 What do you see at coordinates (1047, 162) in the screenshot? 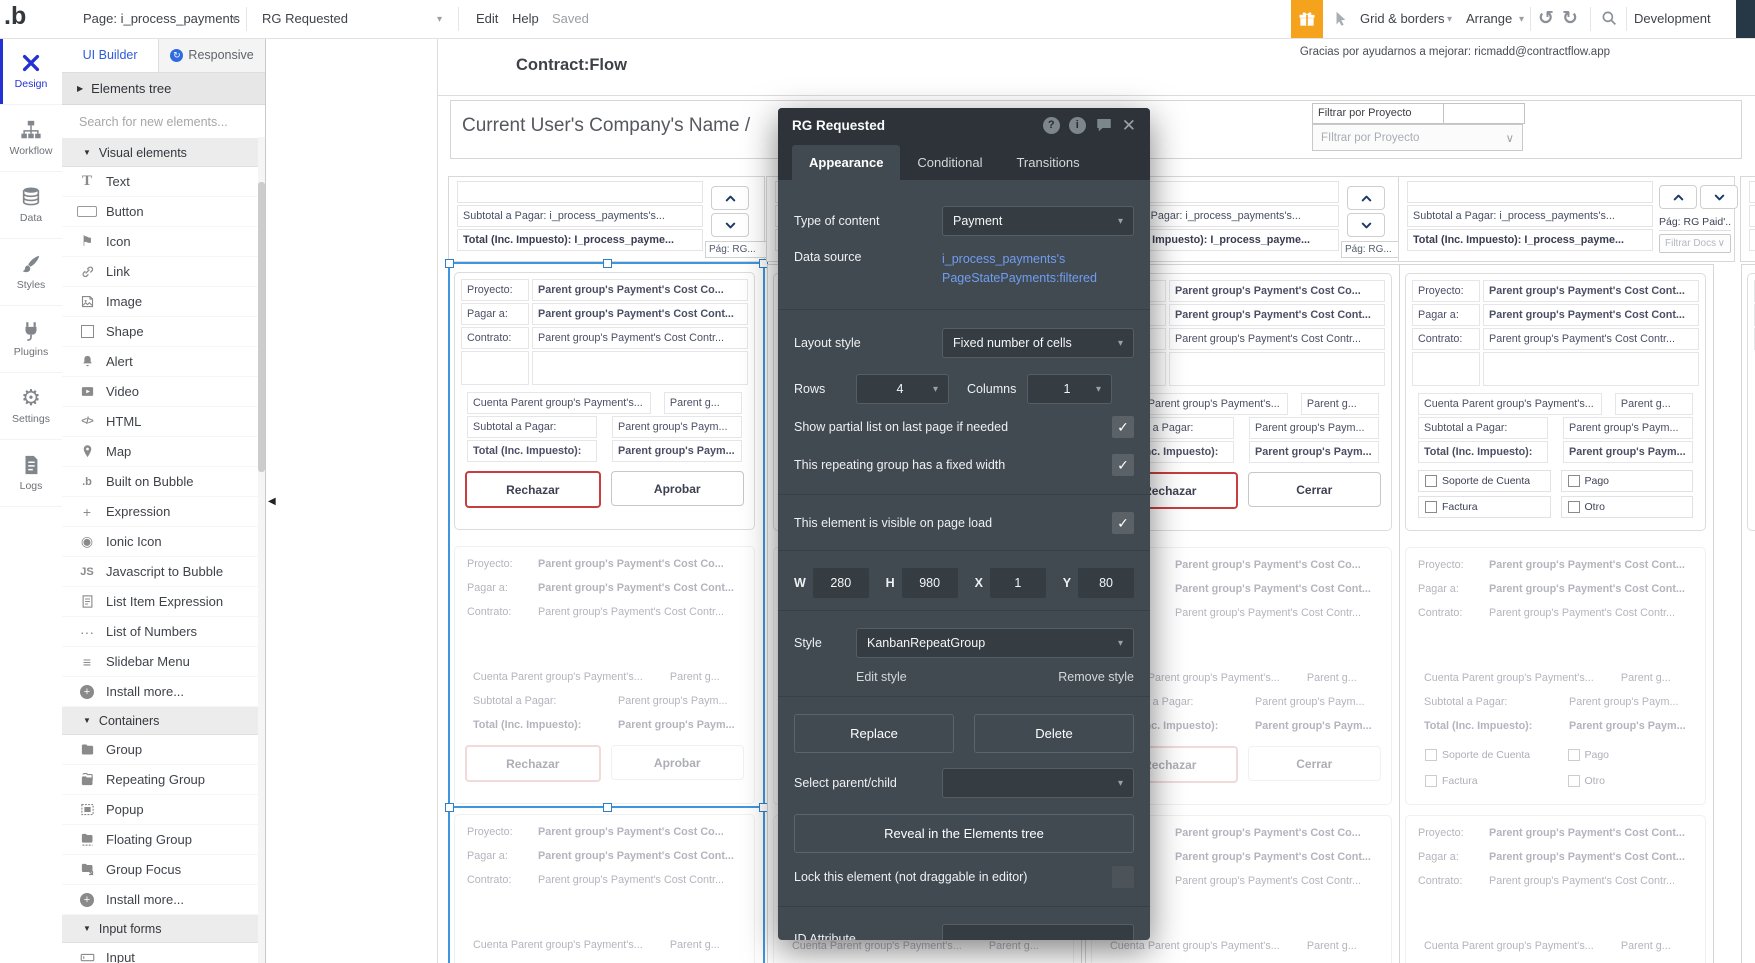
I see `tab-transitions: Transitions` at bounding box center [1047, 162].